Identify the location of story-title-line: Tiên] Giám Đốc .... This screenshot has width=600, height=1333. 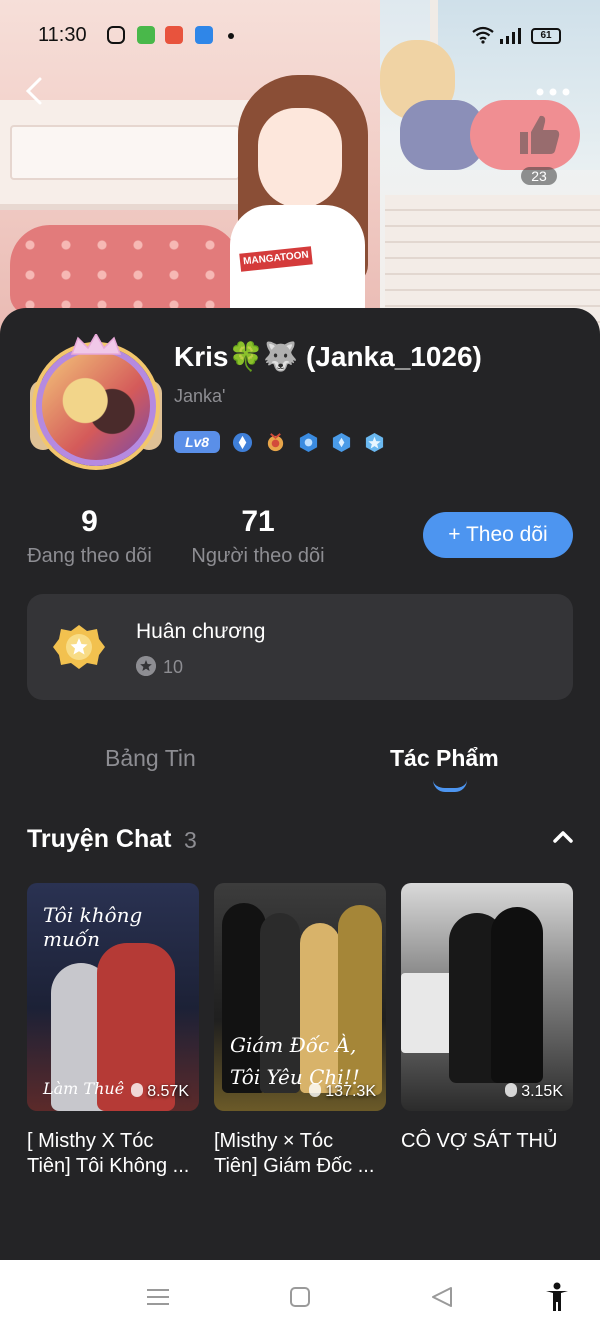
(294, 1166).